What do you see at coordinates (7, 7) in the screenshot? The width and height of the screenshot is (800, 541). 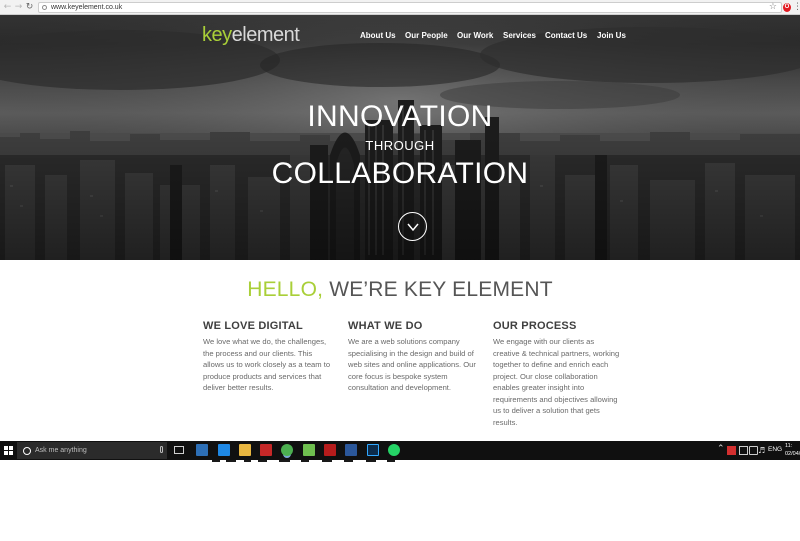 I see `back-arrow-icon: ←` at bounding box center [7, 7].